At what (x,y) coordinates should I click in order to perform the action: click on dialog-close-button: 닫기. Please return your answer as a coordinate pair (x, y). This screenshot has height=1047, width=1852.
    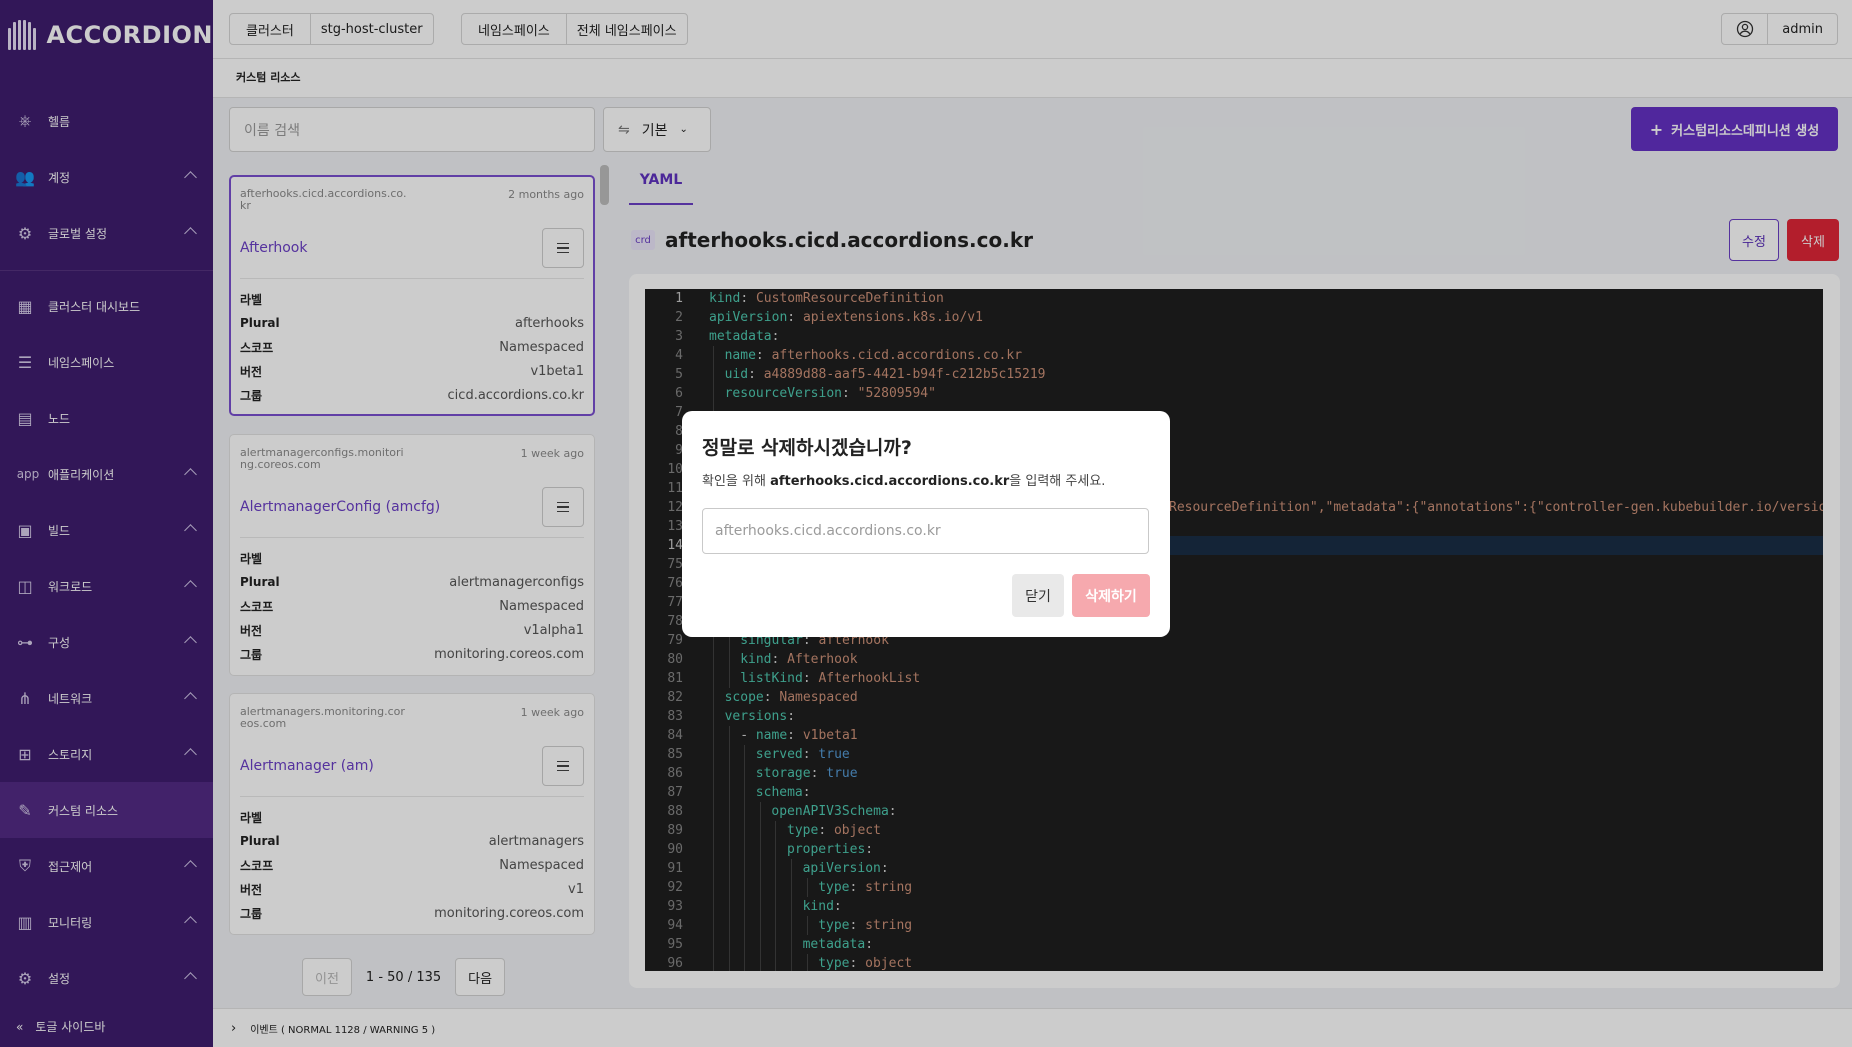
    Looking at the image, I should click on (1038, 595).